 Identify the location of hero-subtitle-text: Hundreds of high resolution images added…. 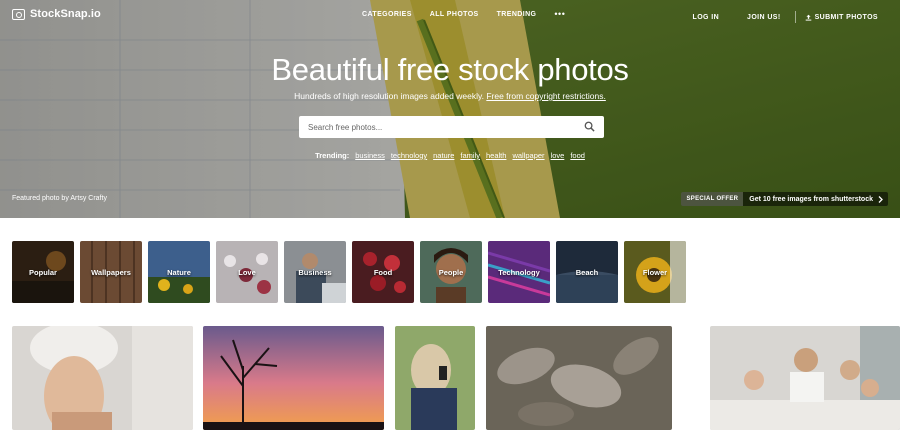
(389, 96).